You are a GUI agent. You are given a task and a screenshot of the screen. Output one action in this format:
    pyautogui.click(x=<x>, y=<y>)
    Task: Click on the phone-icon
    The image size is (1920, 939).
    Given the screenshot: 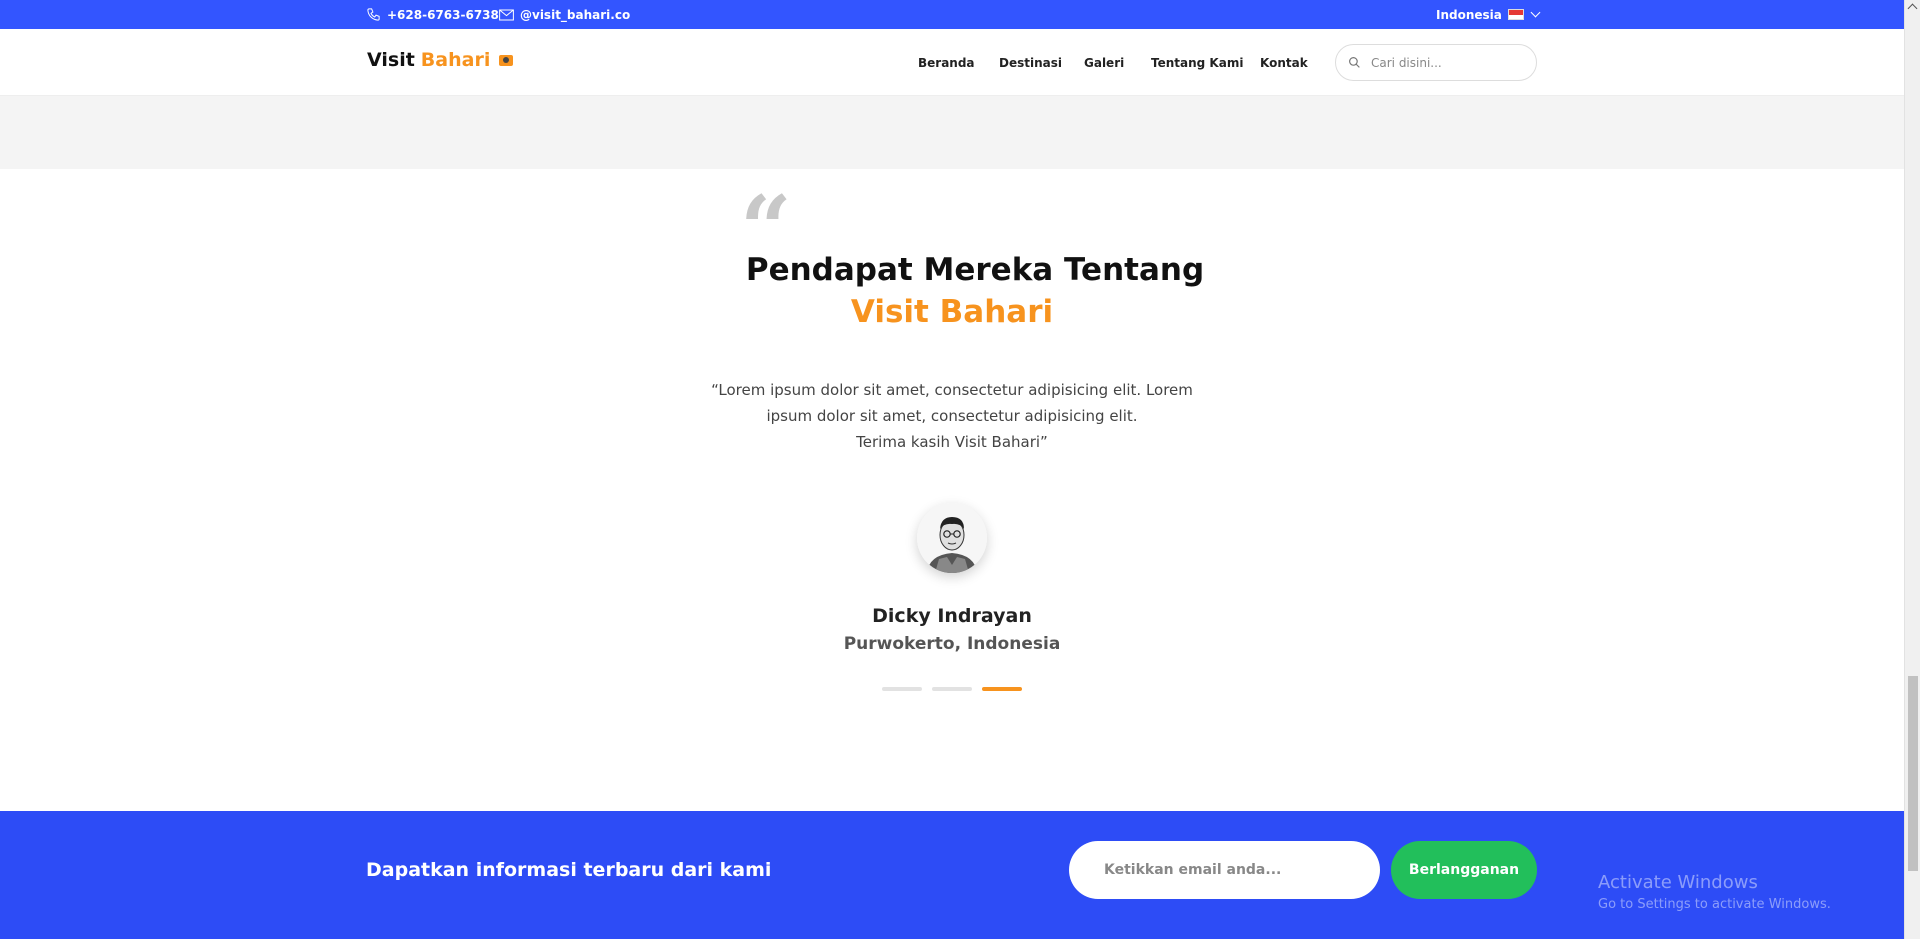 What is the action you would take?
    pyautogui.click(x=373, y=14)
    